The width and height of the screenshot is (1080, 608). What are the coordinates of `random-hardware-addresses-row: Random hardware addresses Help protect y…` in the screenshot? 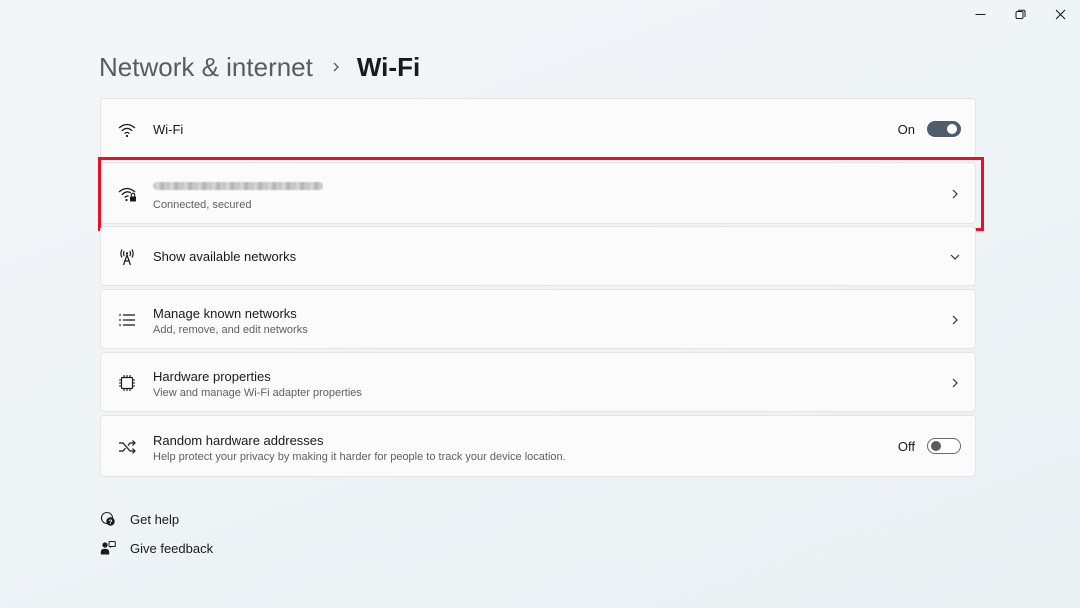 It's located at (538, 446).